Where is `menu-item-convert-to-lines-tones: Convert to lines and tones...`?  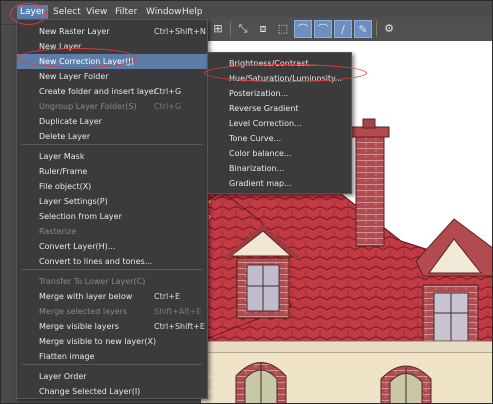
menu-item-convert-to-lines-tones: Convert to lines and tones... is located at coordinates (112, 261).